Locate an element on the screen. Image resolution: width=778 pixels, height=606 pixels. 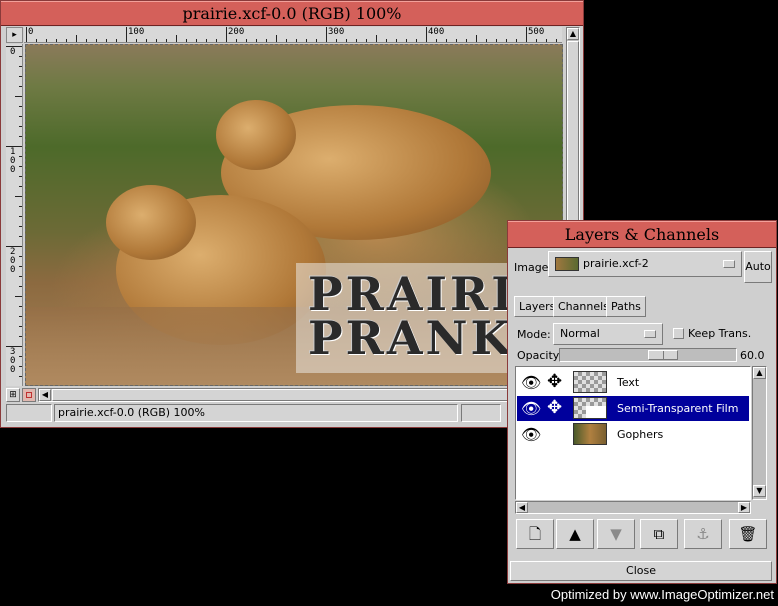
opacity-slider-thumb is located at coordinates (663, 355).